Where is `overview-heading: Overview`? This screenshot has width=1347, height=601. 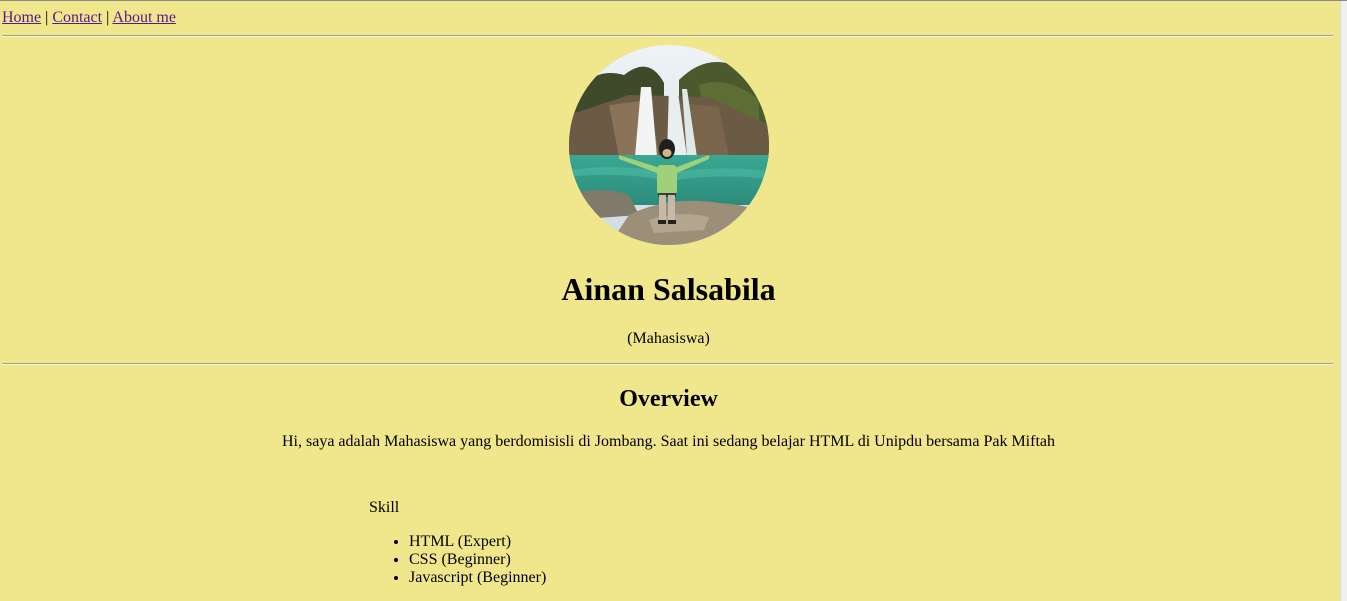 overview-heading: Overview is located at coordinates (668, 399).